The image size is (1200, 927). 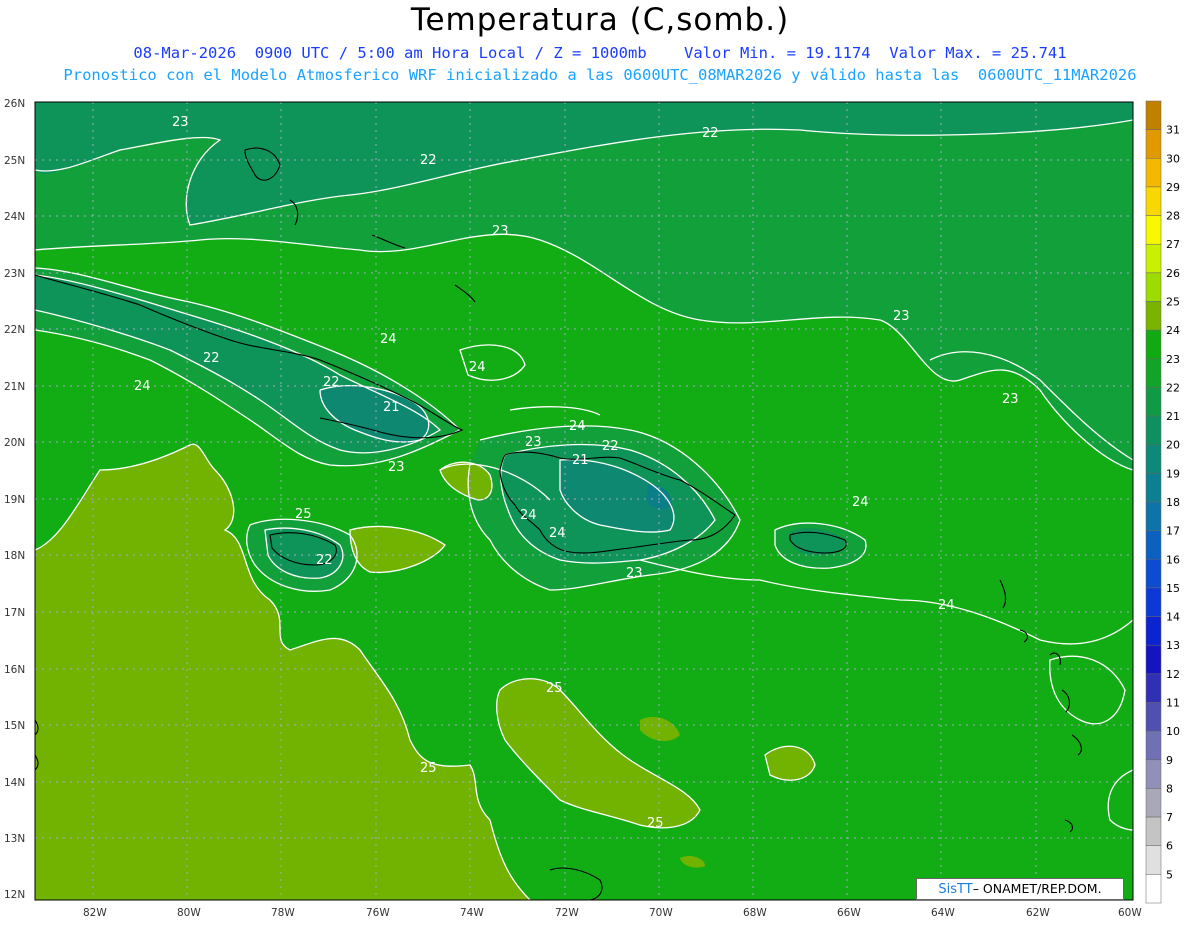 What do you see at coordinates (1173, 302) in the screenshot?
I see `colorbar-label: 25` at bounding box center [1173, 302].